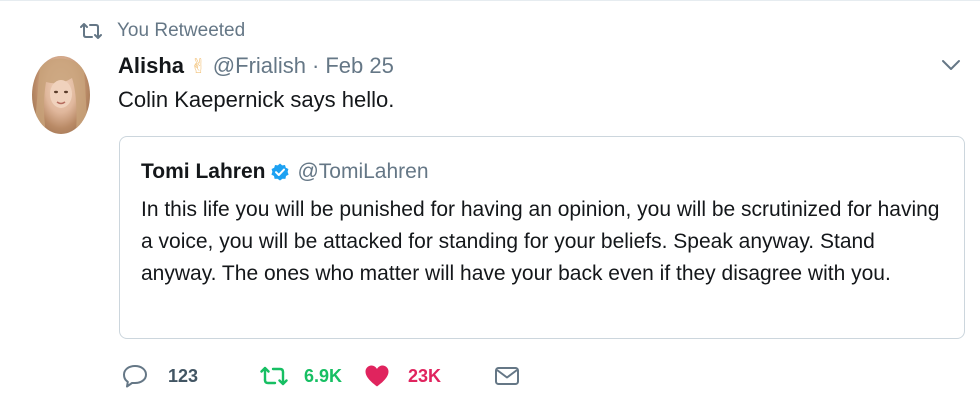 This screenshot has height=403, width=980. I want to click on verified-badge-icon, so click(280, 172).